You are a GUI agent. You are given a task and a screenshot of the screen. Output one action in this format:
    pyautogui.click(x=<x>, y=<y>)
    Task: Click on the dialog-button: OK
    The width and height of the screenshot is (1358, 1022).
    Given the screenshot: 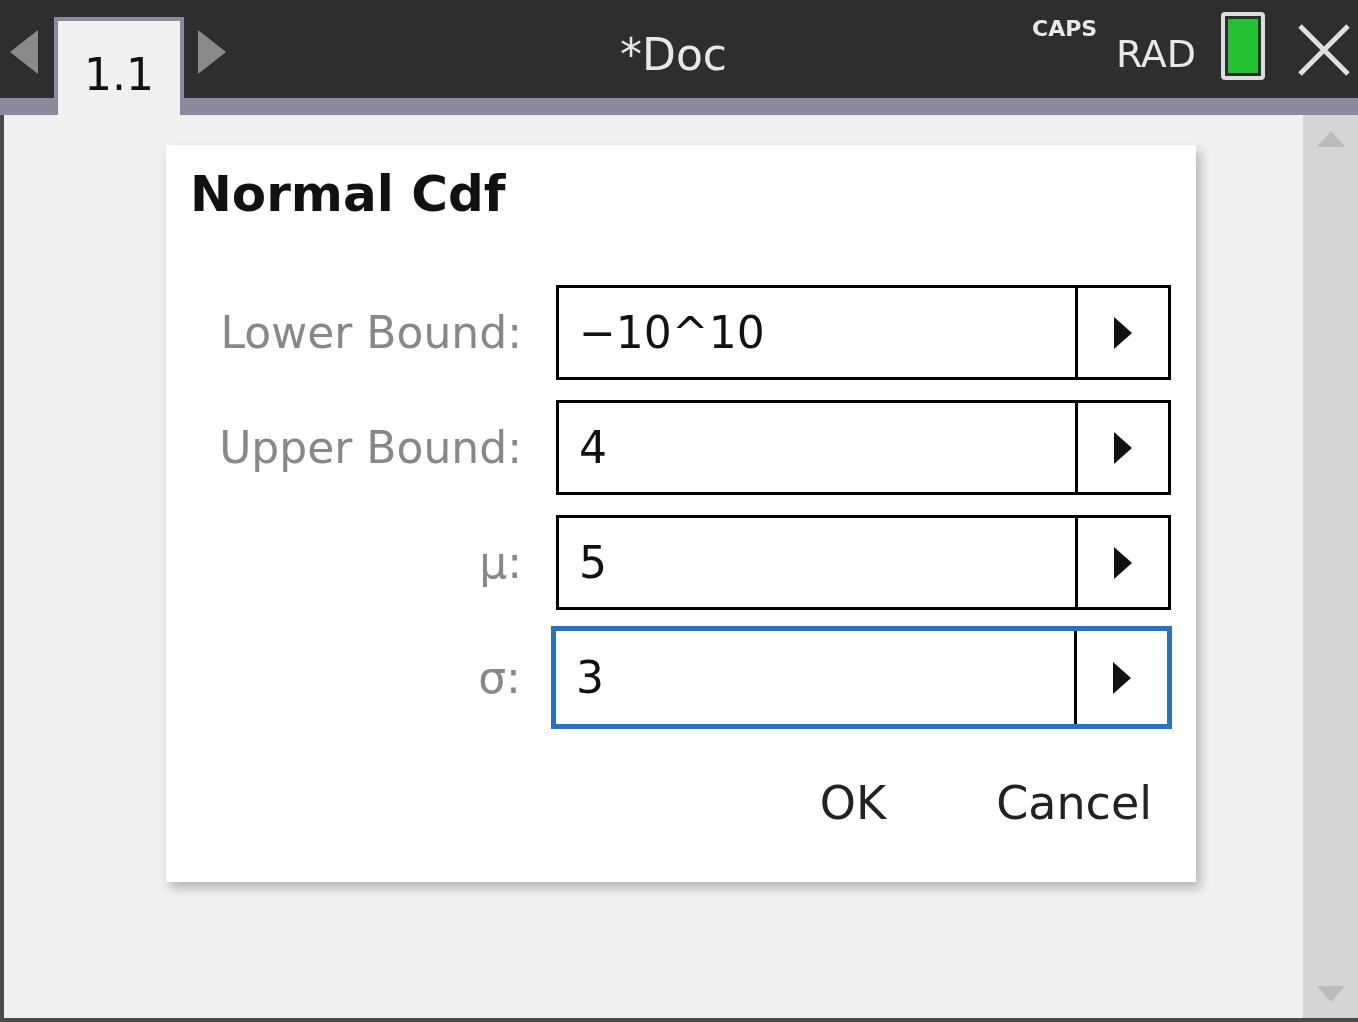 What is the action you would take?
    pyautogui.click(x=853, y=803)
    